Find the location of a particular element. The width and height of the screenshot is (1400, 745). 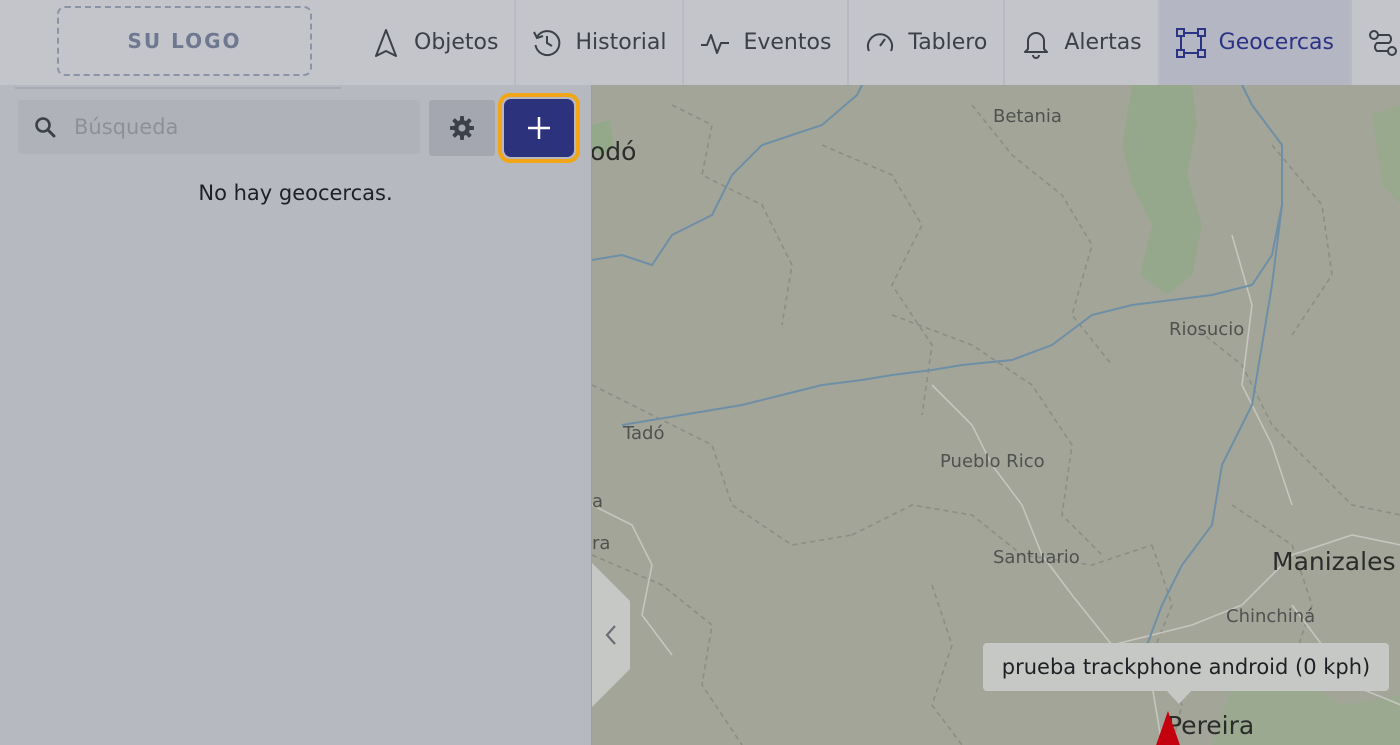

gauge-icon is located at coordinates (880, 41).